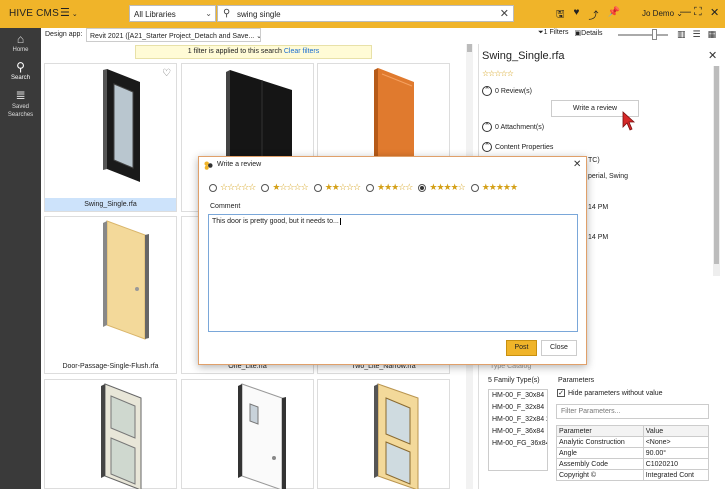 This screenshot has height=489, width=725. I want to click on dialog-title: Write a review, so click(239, 164).